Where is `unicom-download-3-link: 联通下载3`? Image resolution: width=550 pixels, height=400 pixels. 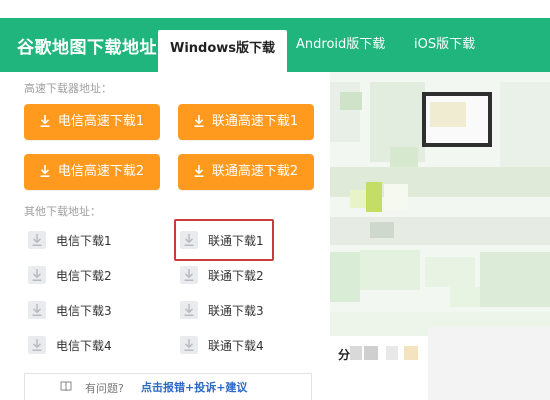 unicom-download-3-link: 联通下载3 is located at coordinates (222, 311).